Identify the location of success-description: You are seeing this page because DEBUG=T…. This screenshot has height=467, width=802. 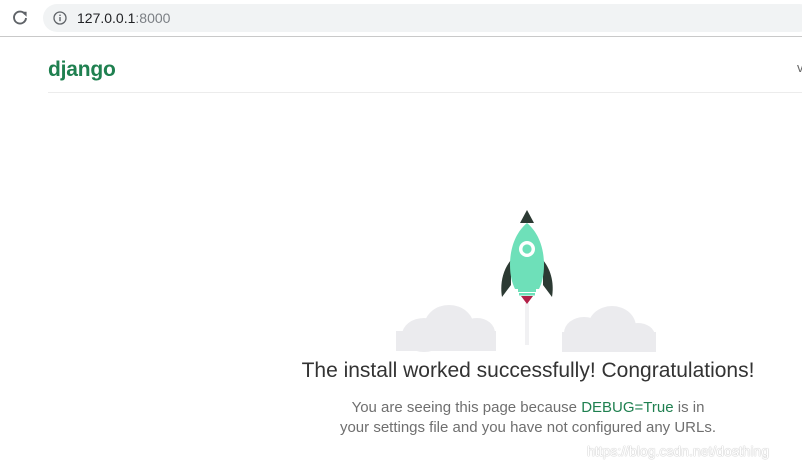
(528, 418).